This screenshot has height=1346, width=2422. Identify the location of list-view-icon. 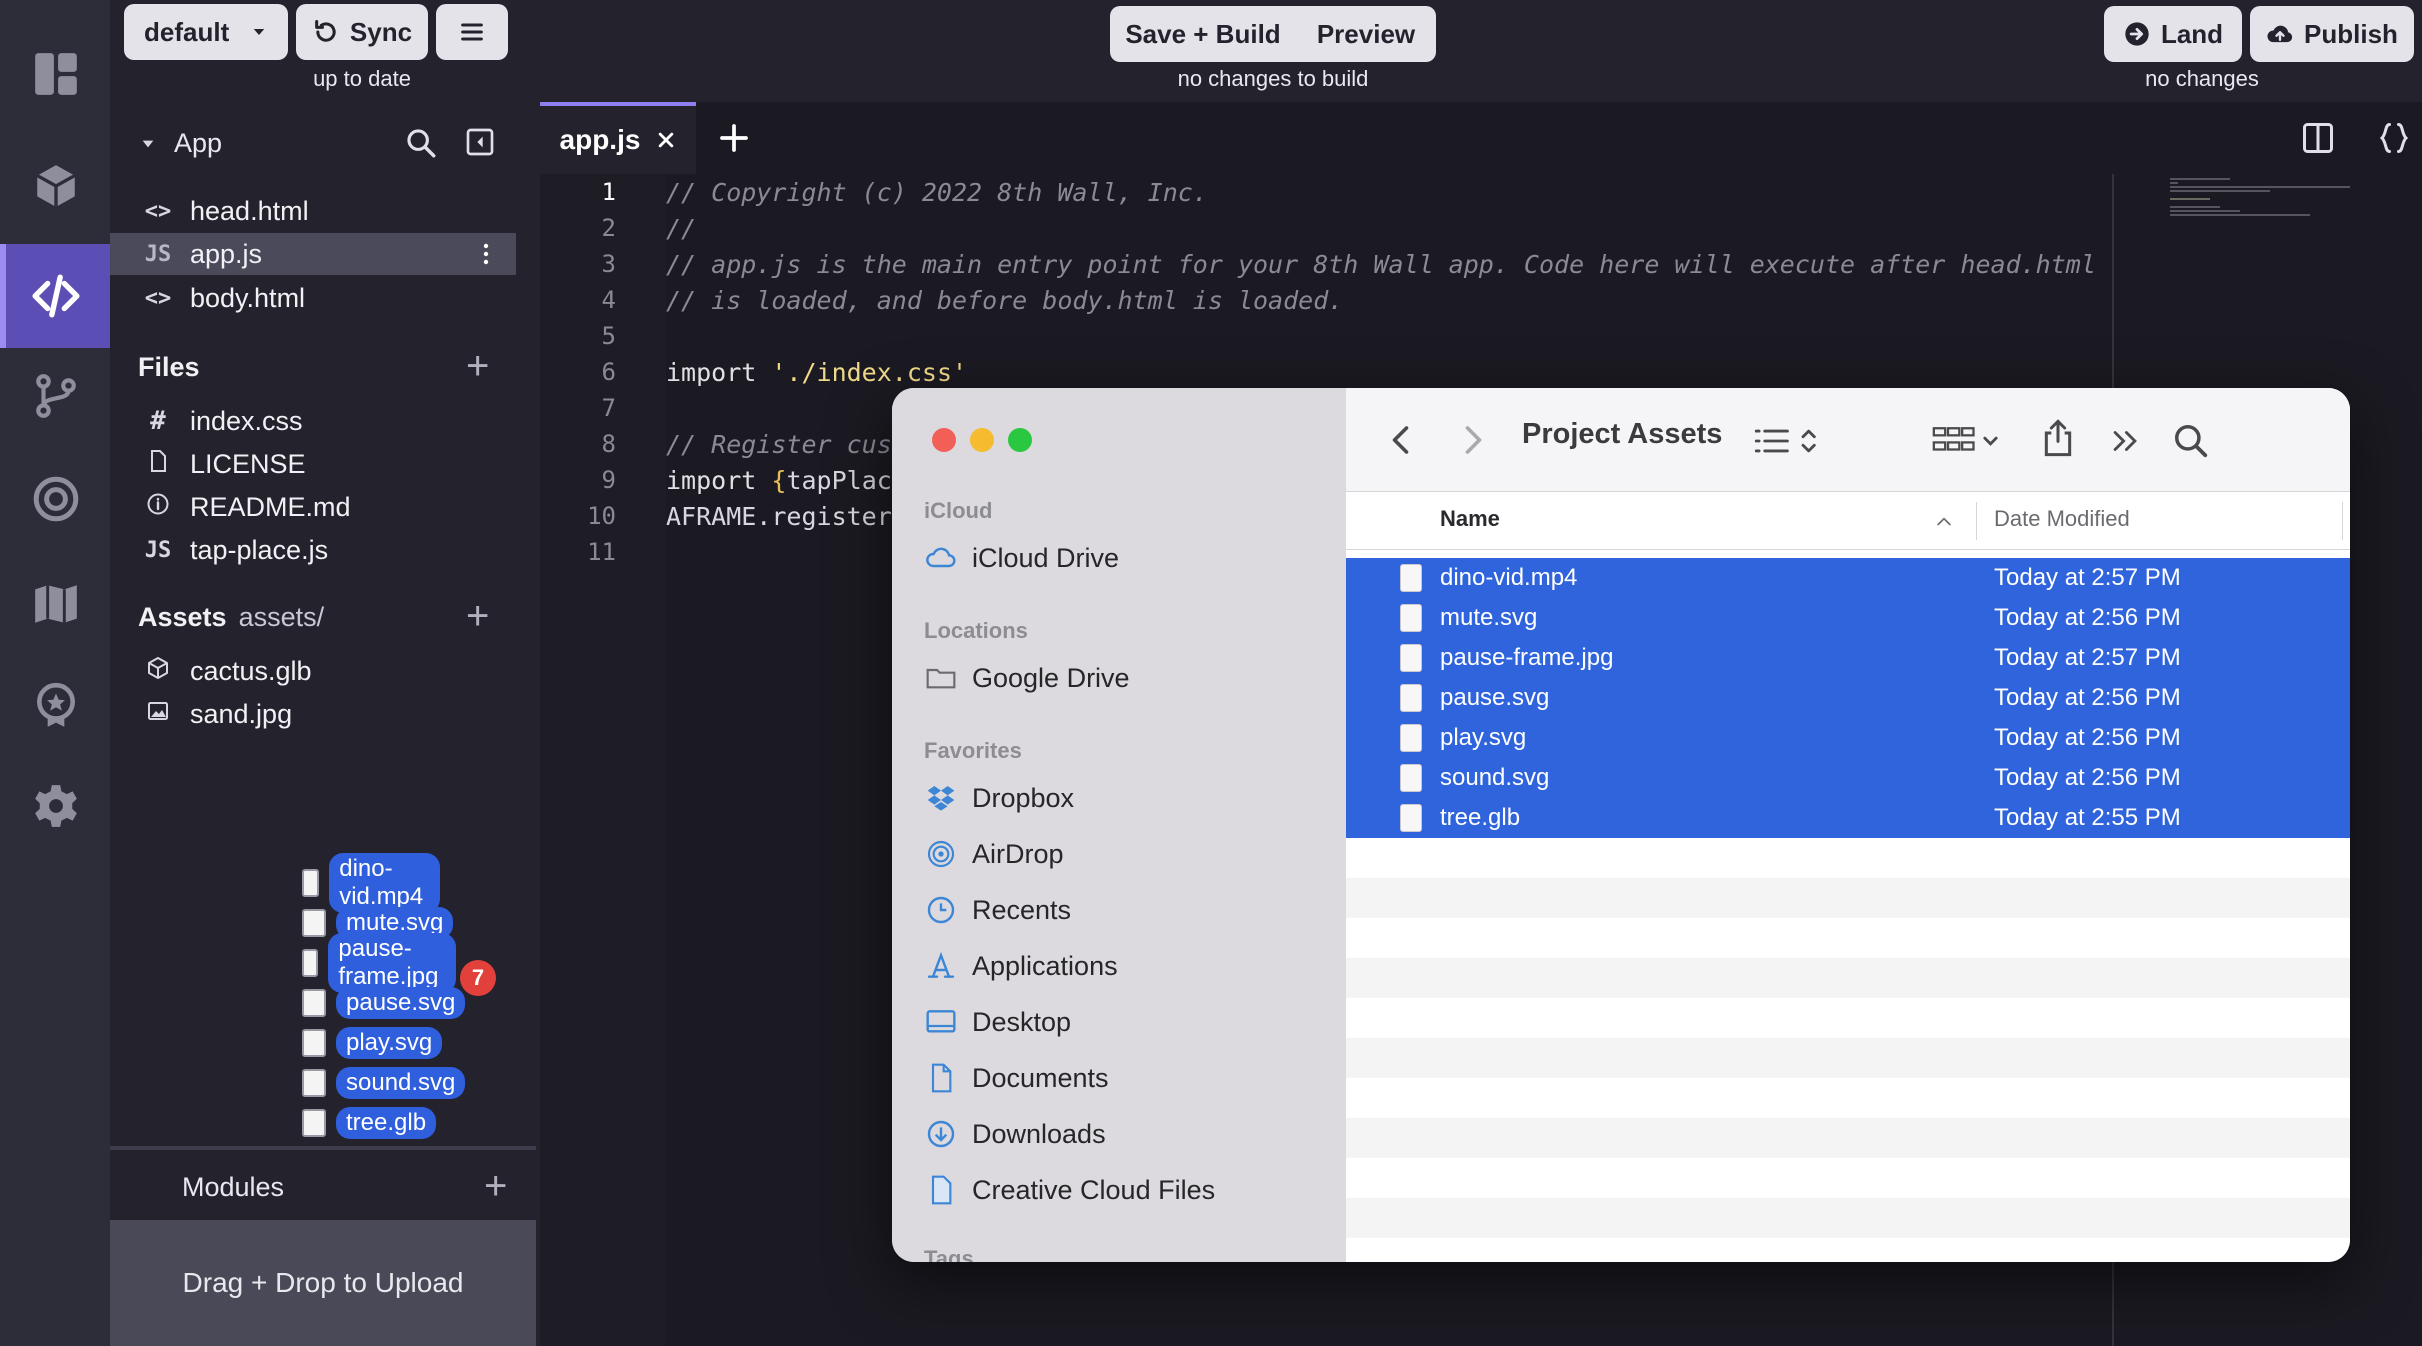
(1786, 441).